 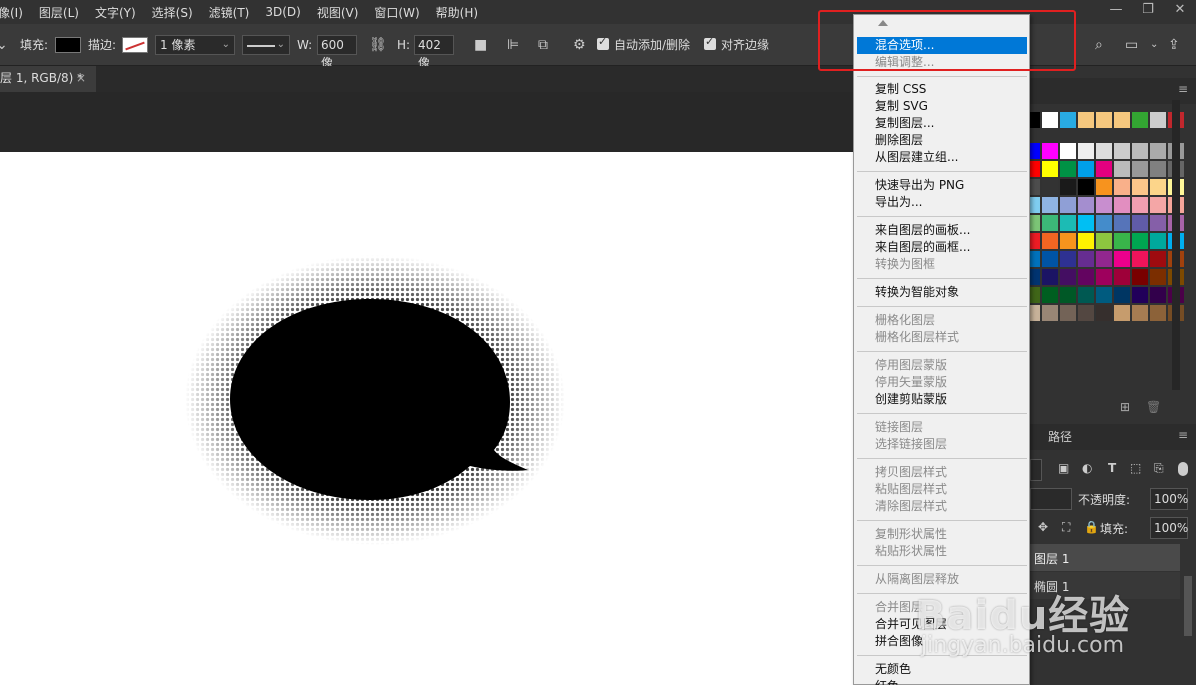 What do you see at coordinates (135, 45) in the screenshot?
I see `stroke-swatch` at bounding box center [135, 45].